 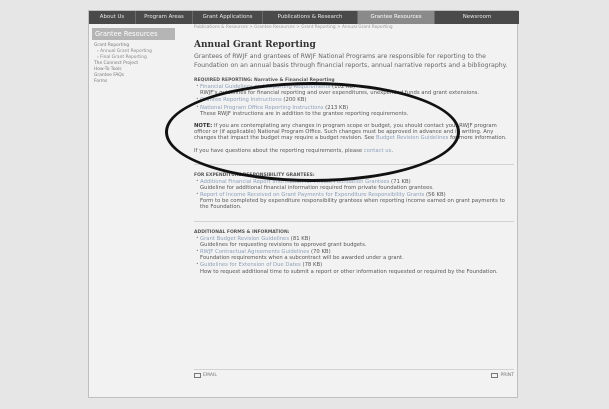 What do you see at coordinates (435, 195) in the screenshot?
I see `file-size: (56 KB)` at bounding box center [435, 195].